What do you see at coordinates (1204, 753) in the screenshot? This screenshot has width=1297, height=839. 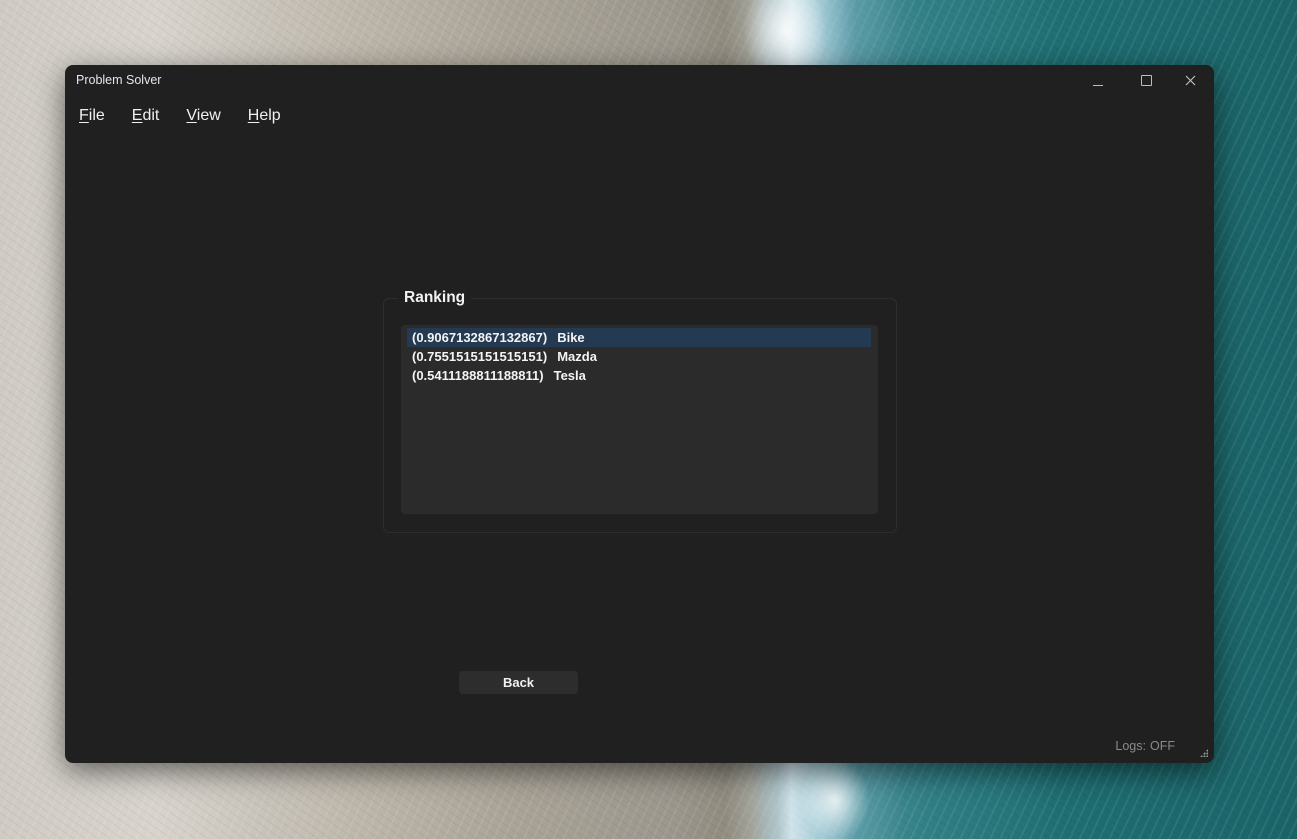 I see `resize-grip-icon` at bounding box center [1204, 753].